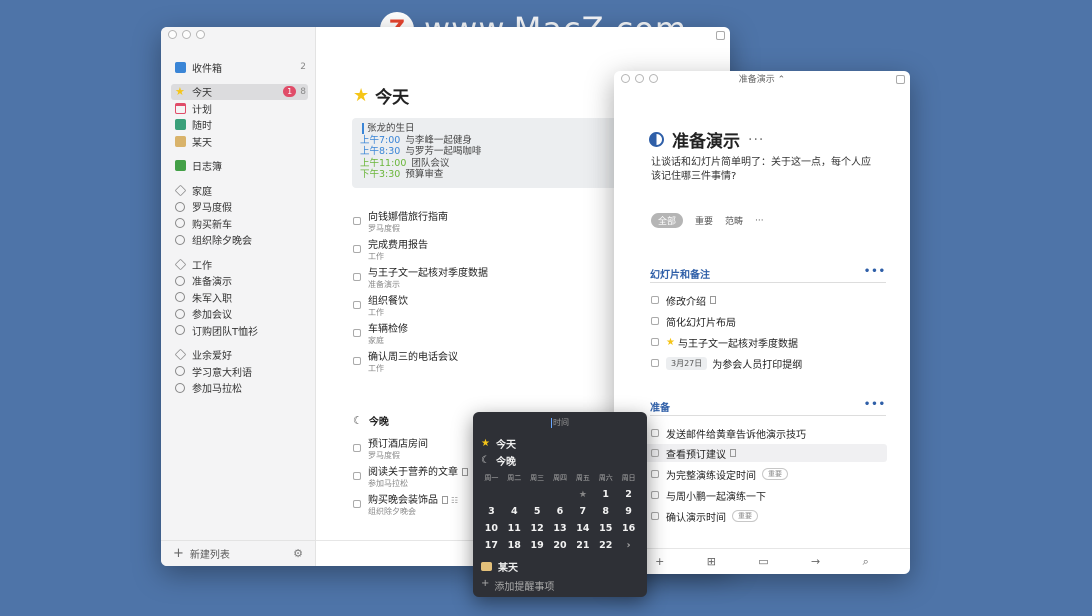 This screenshot has height=616, width=1092. I want to click on task-row: 为完整演练设定时间 重要, so click(719, 474).